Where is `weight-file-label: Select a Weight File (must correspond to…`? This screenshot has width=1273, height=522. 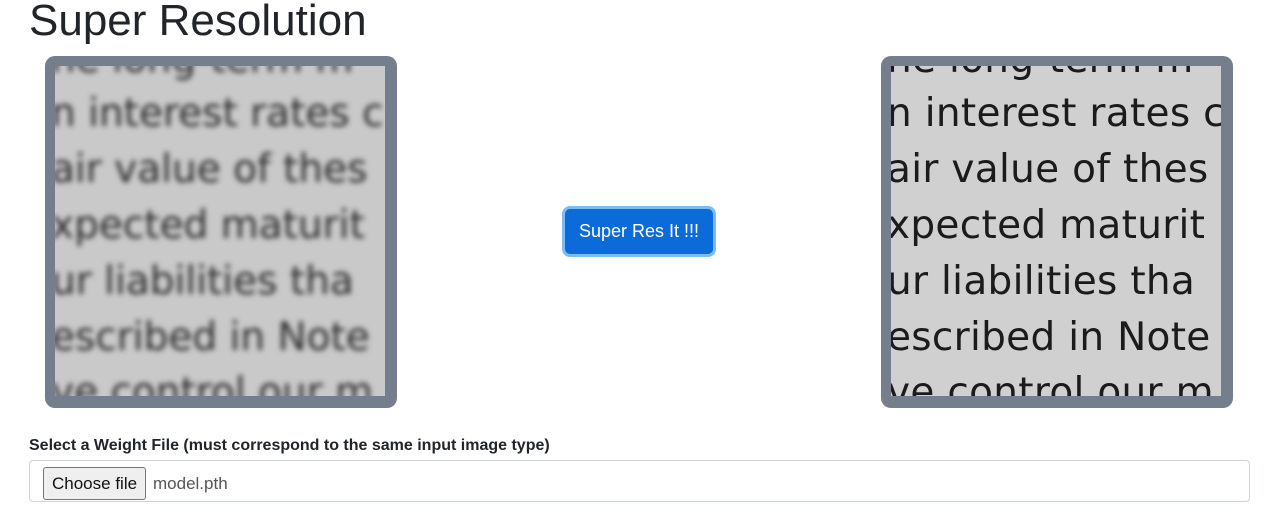
weight-file-label: Select a Weight File (must correspond to… is located at coordinates (289, 445).